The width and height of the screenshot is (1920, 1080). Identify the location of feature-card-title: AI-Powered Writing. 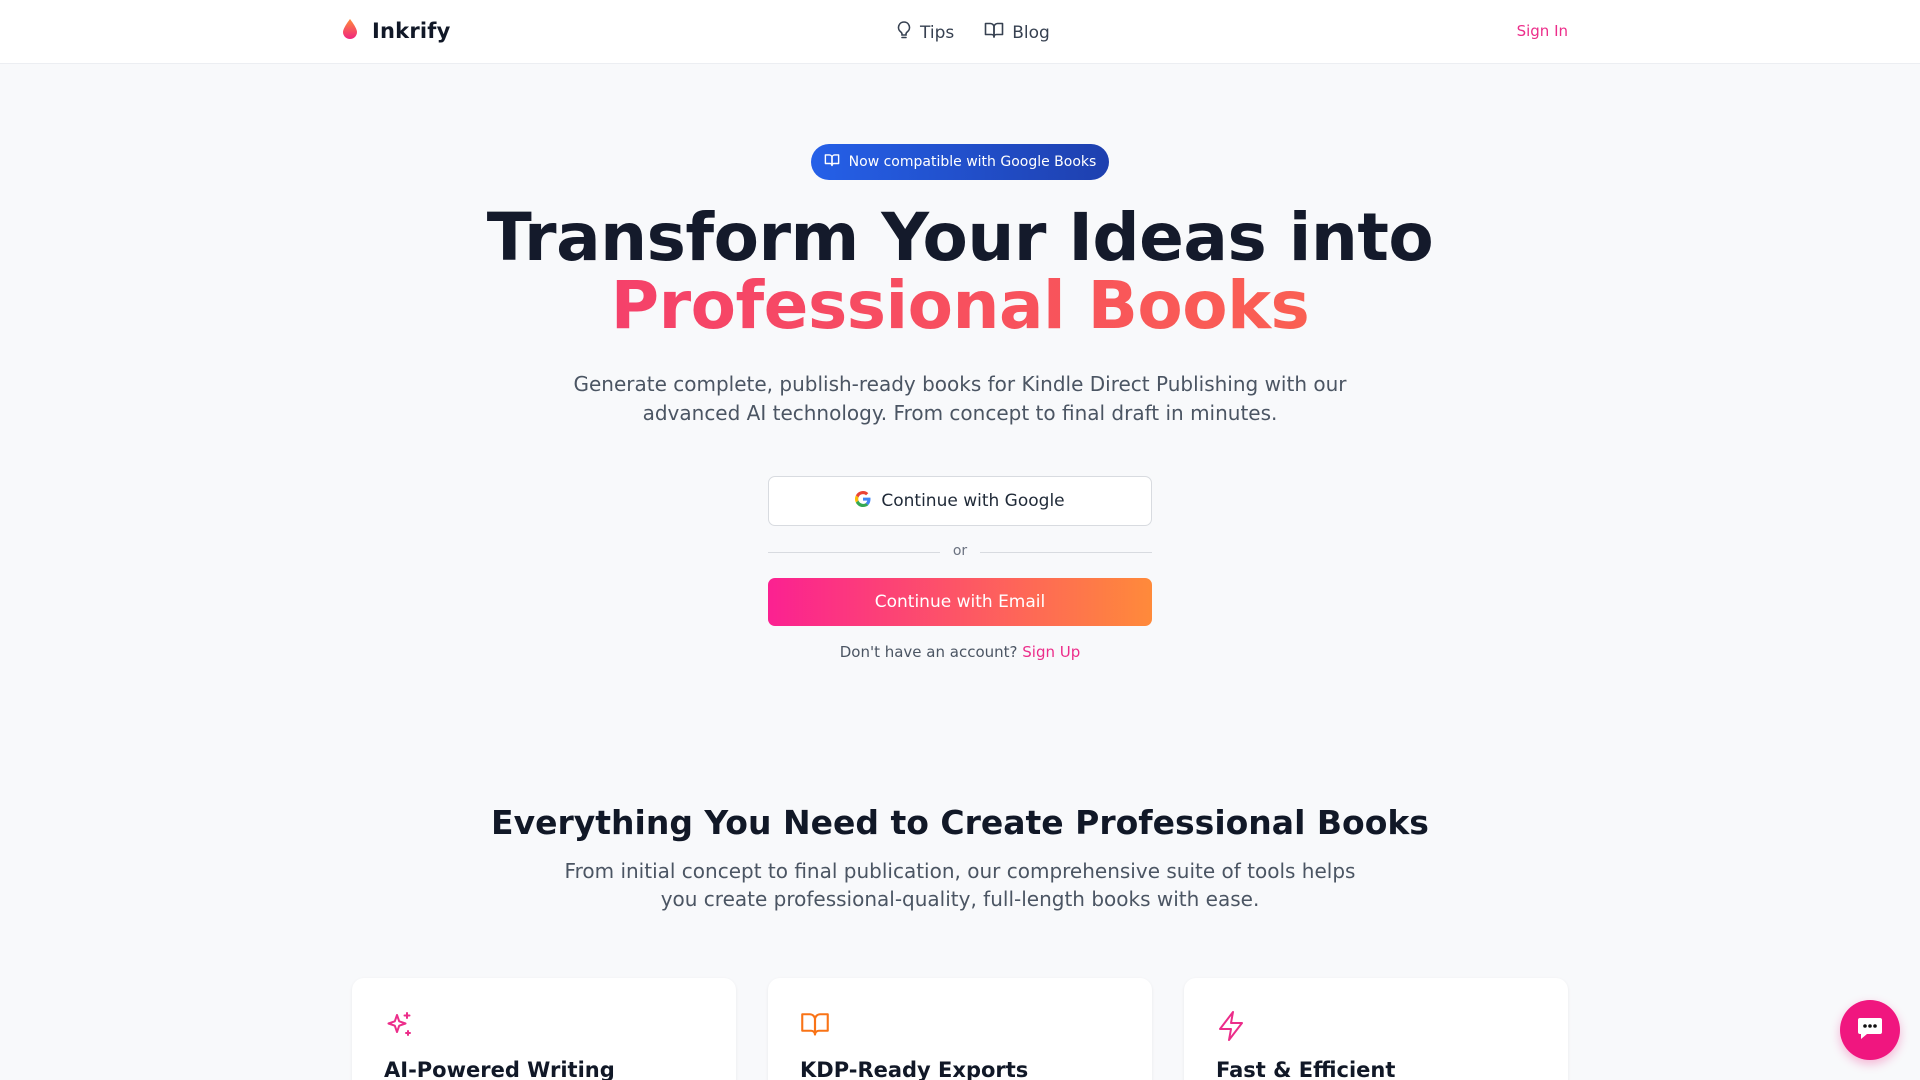
(499, 1069).